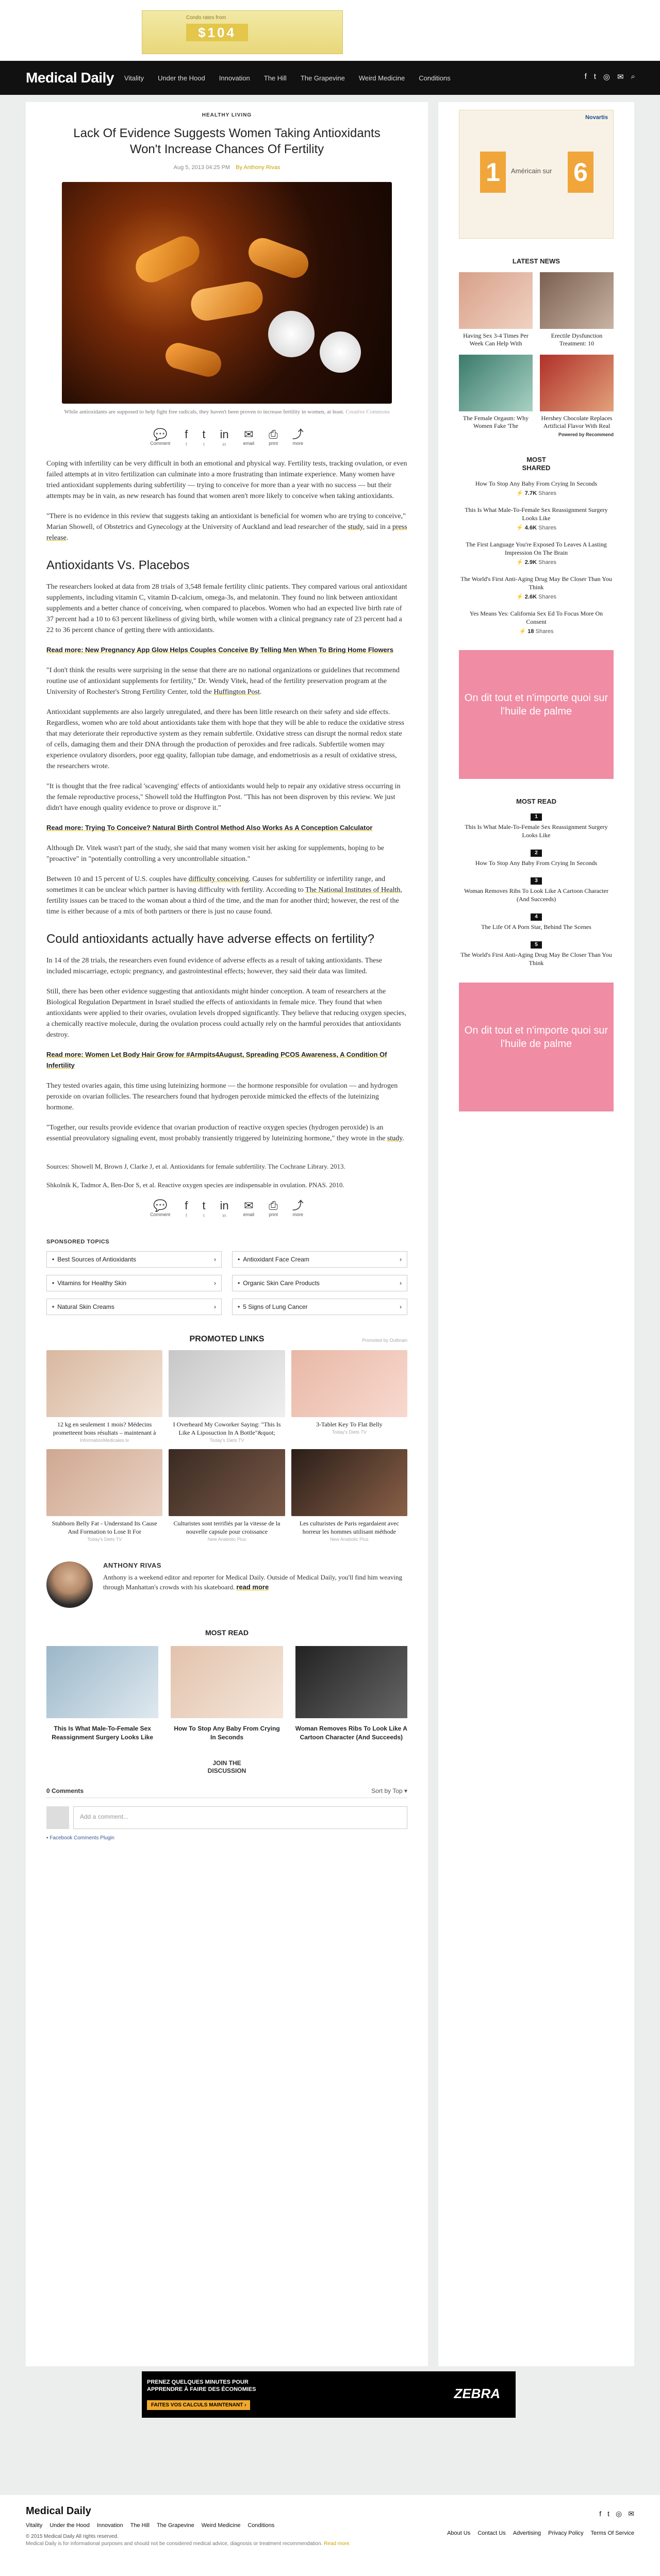 The image size is (660, 2576). Describe the element at coordinates (221, 2526) in the screenshot. I see `footer-nav-item: Weird Medicine` at that location.